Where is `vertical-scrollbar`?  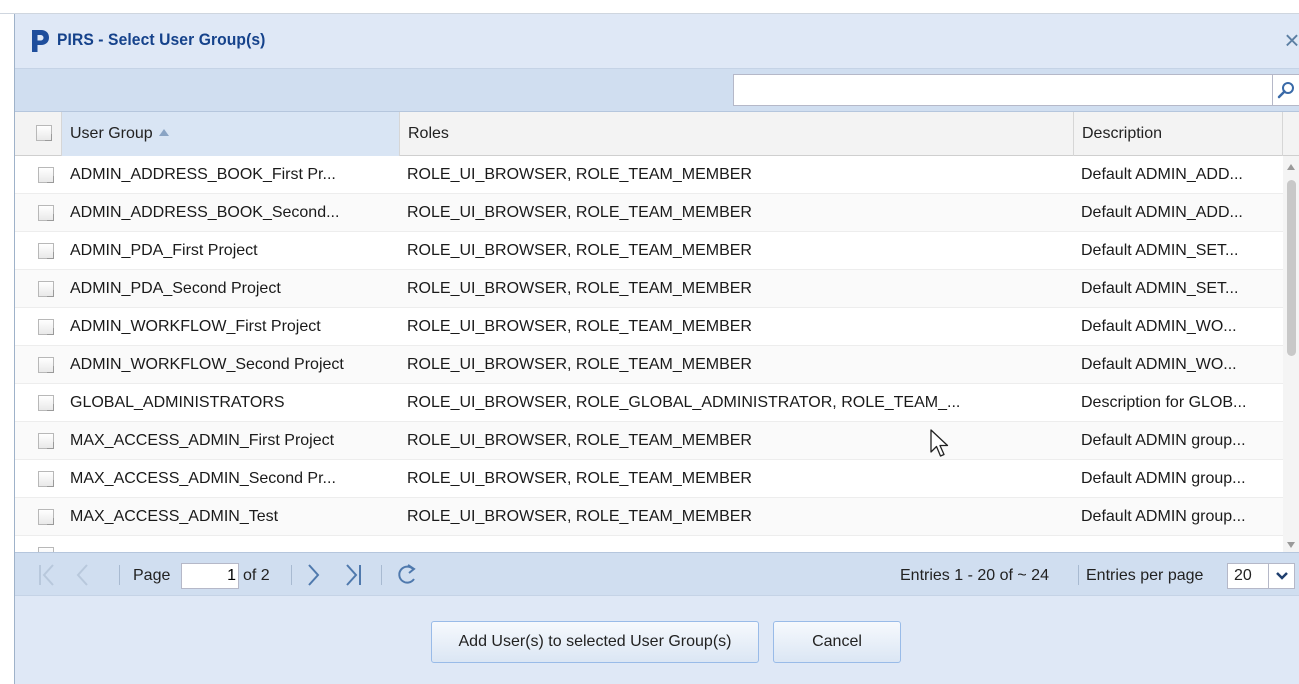
vertical-scrollbar is located at coordinates (1291, 354).